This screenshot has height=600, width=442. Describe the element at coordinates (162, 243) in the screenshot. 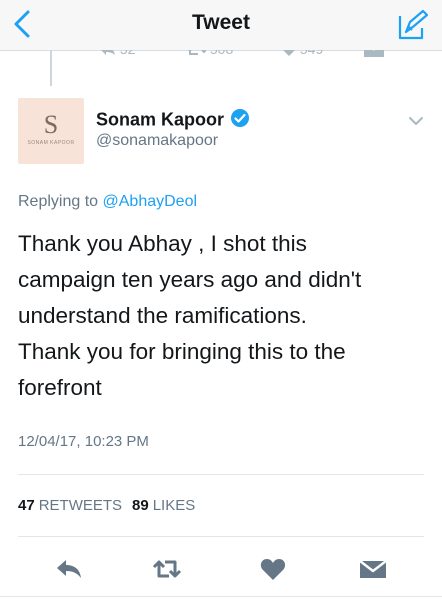

I see `tweet-text-line: Thank you Abhay , I shot this` at that location.